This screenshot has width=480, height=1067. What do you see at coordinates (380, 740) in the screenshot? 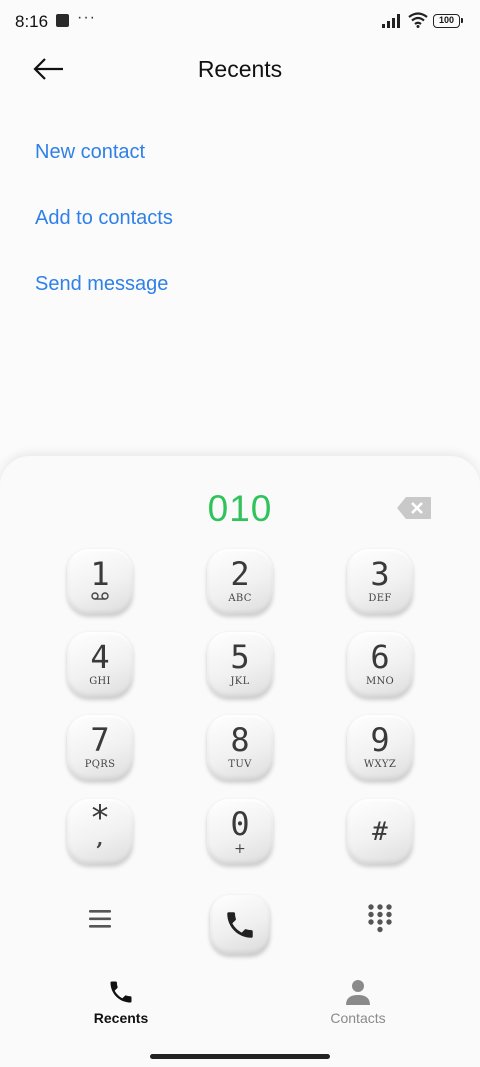
I see `key-digit: 9` at bounding box center [380, 740].